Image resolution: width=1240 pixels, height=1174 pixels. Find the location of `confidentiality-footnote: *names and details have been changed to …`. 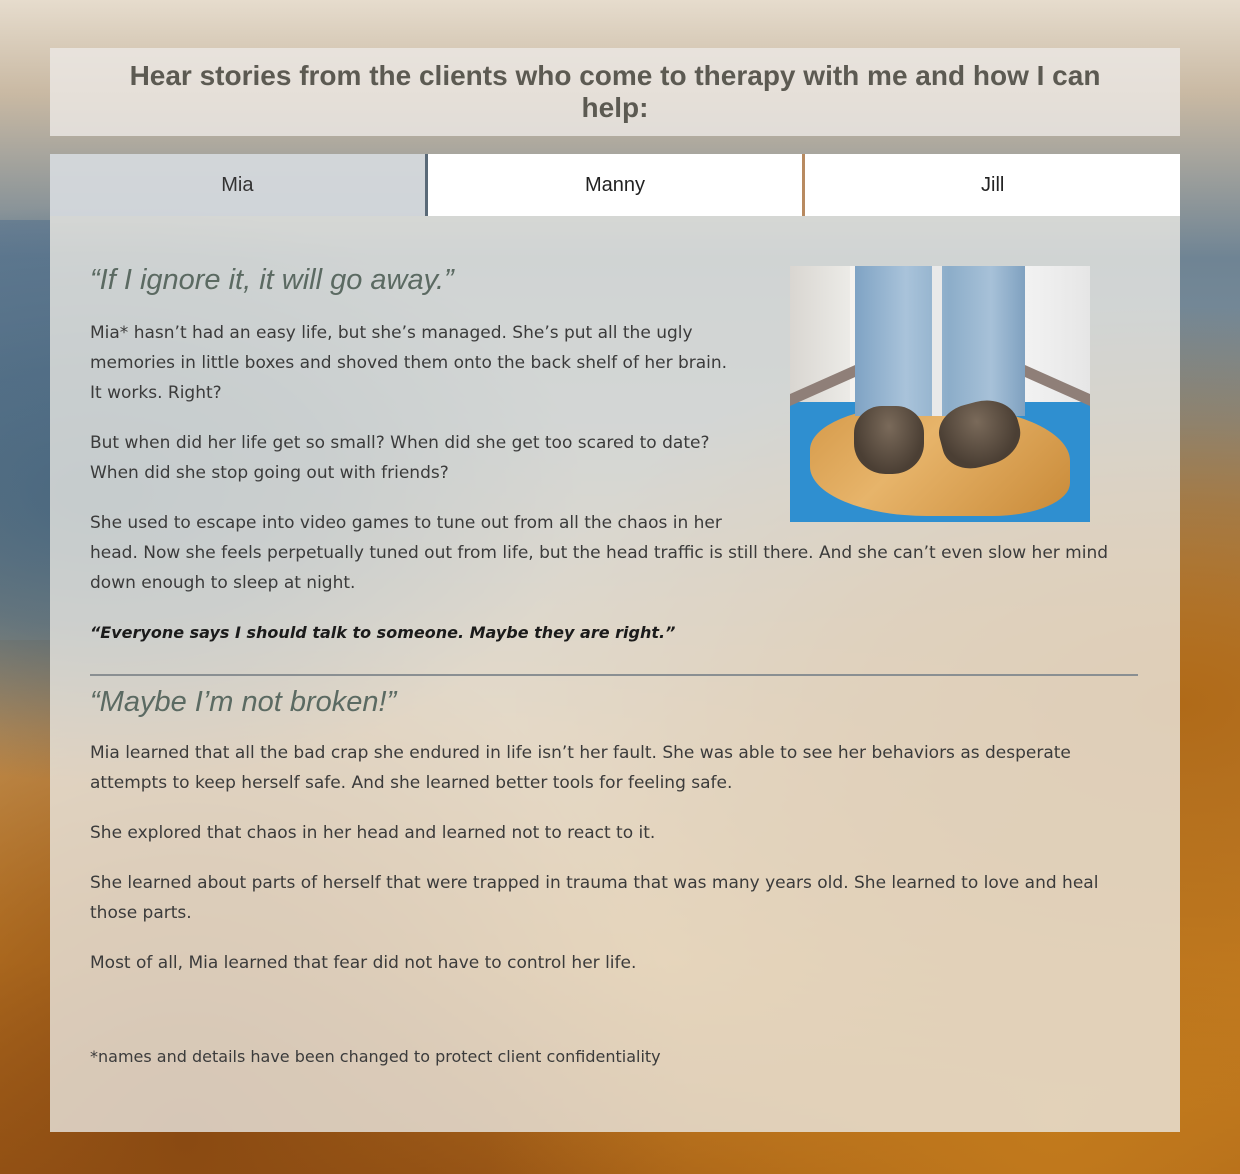

confidentiality-footnote: *names and details have been changed to … is located at coordinates (375, 1056).